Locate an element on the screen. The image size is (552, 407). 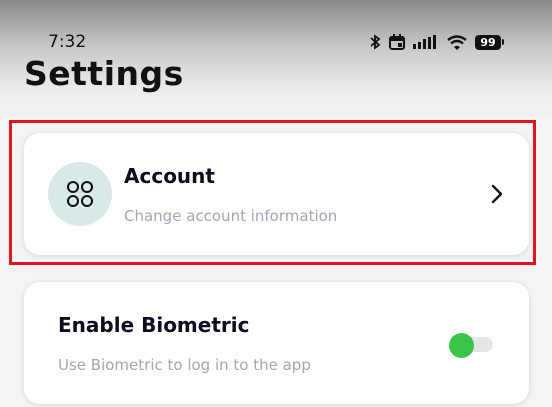
biometric-subtitle: Use Biometric to log in to the app is located at coordinates (184, 365).